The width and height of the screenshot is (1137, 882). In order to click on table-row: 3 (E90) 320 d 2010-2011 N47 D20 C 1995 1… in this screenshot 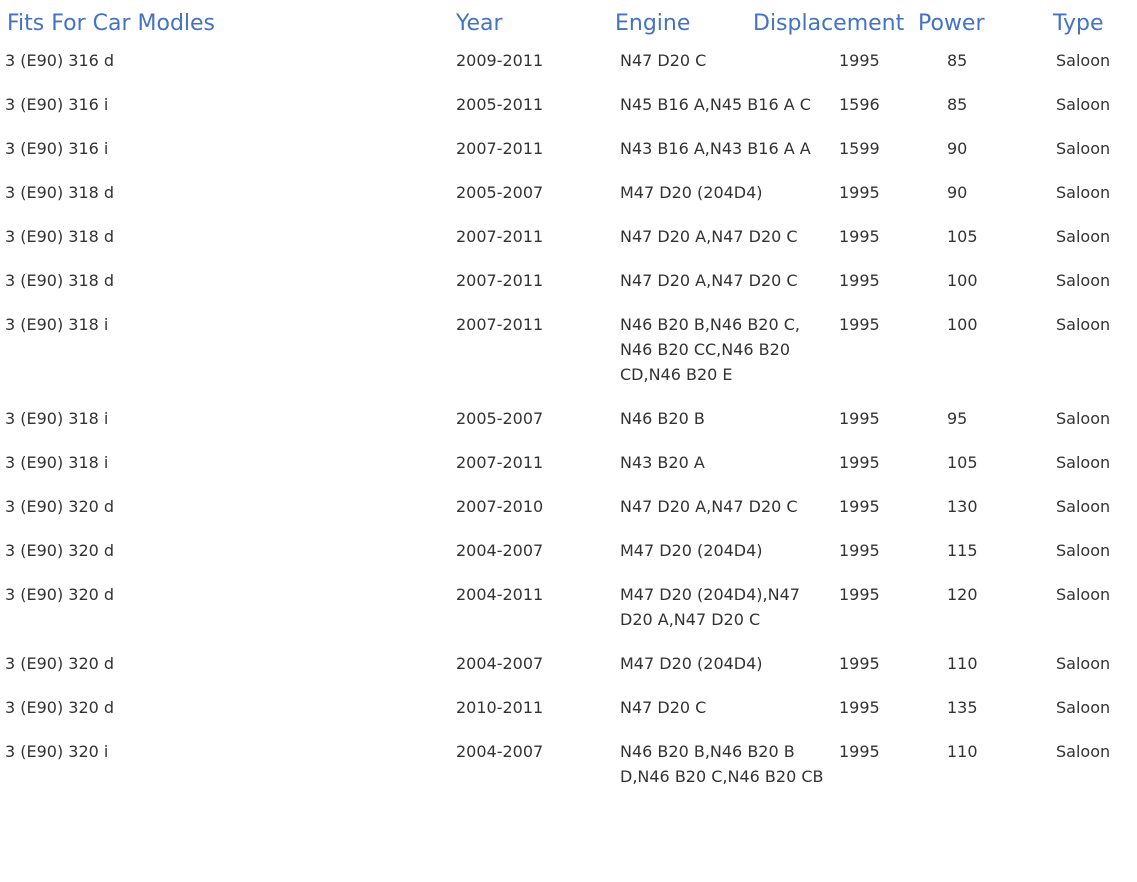, I will do `click(568, 715)`.